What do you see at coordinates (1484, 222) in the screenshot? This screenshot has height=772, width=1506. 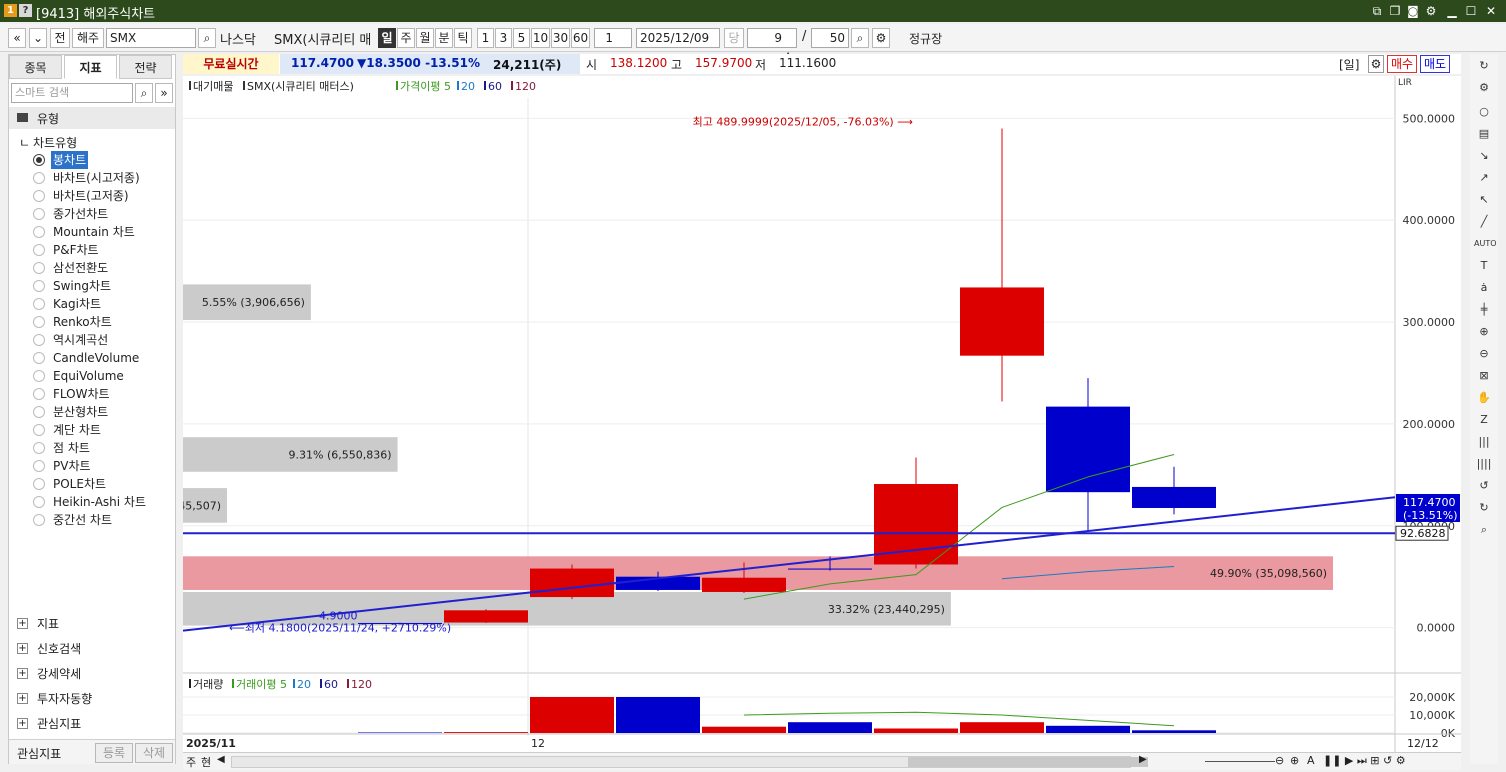 I see `line-tool-icon: ╱` at bounding box center [1484, 222].